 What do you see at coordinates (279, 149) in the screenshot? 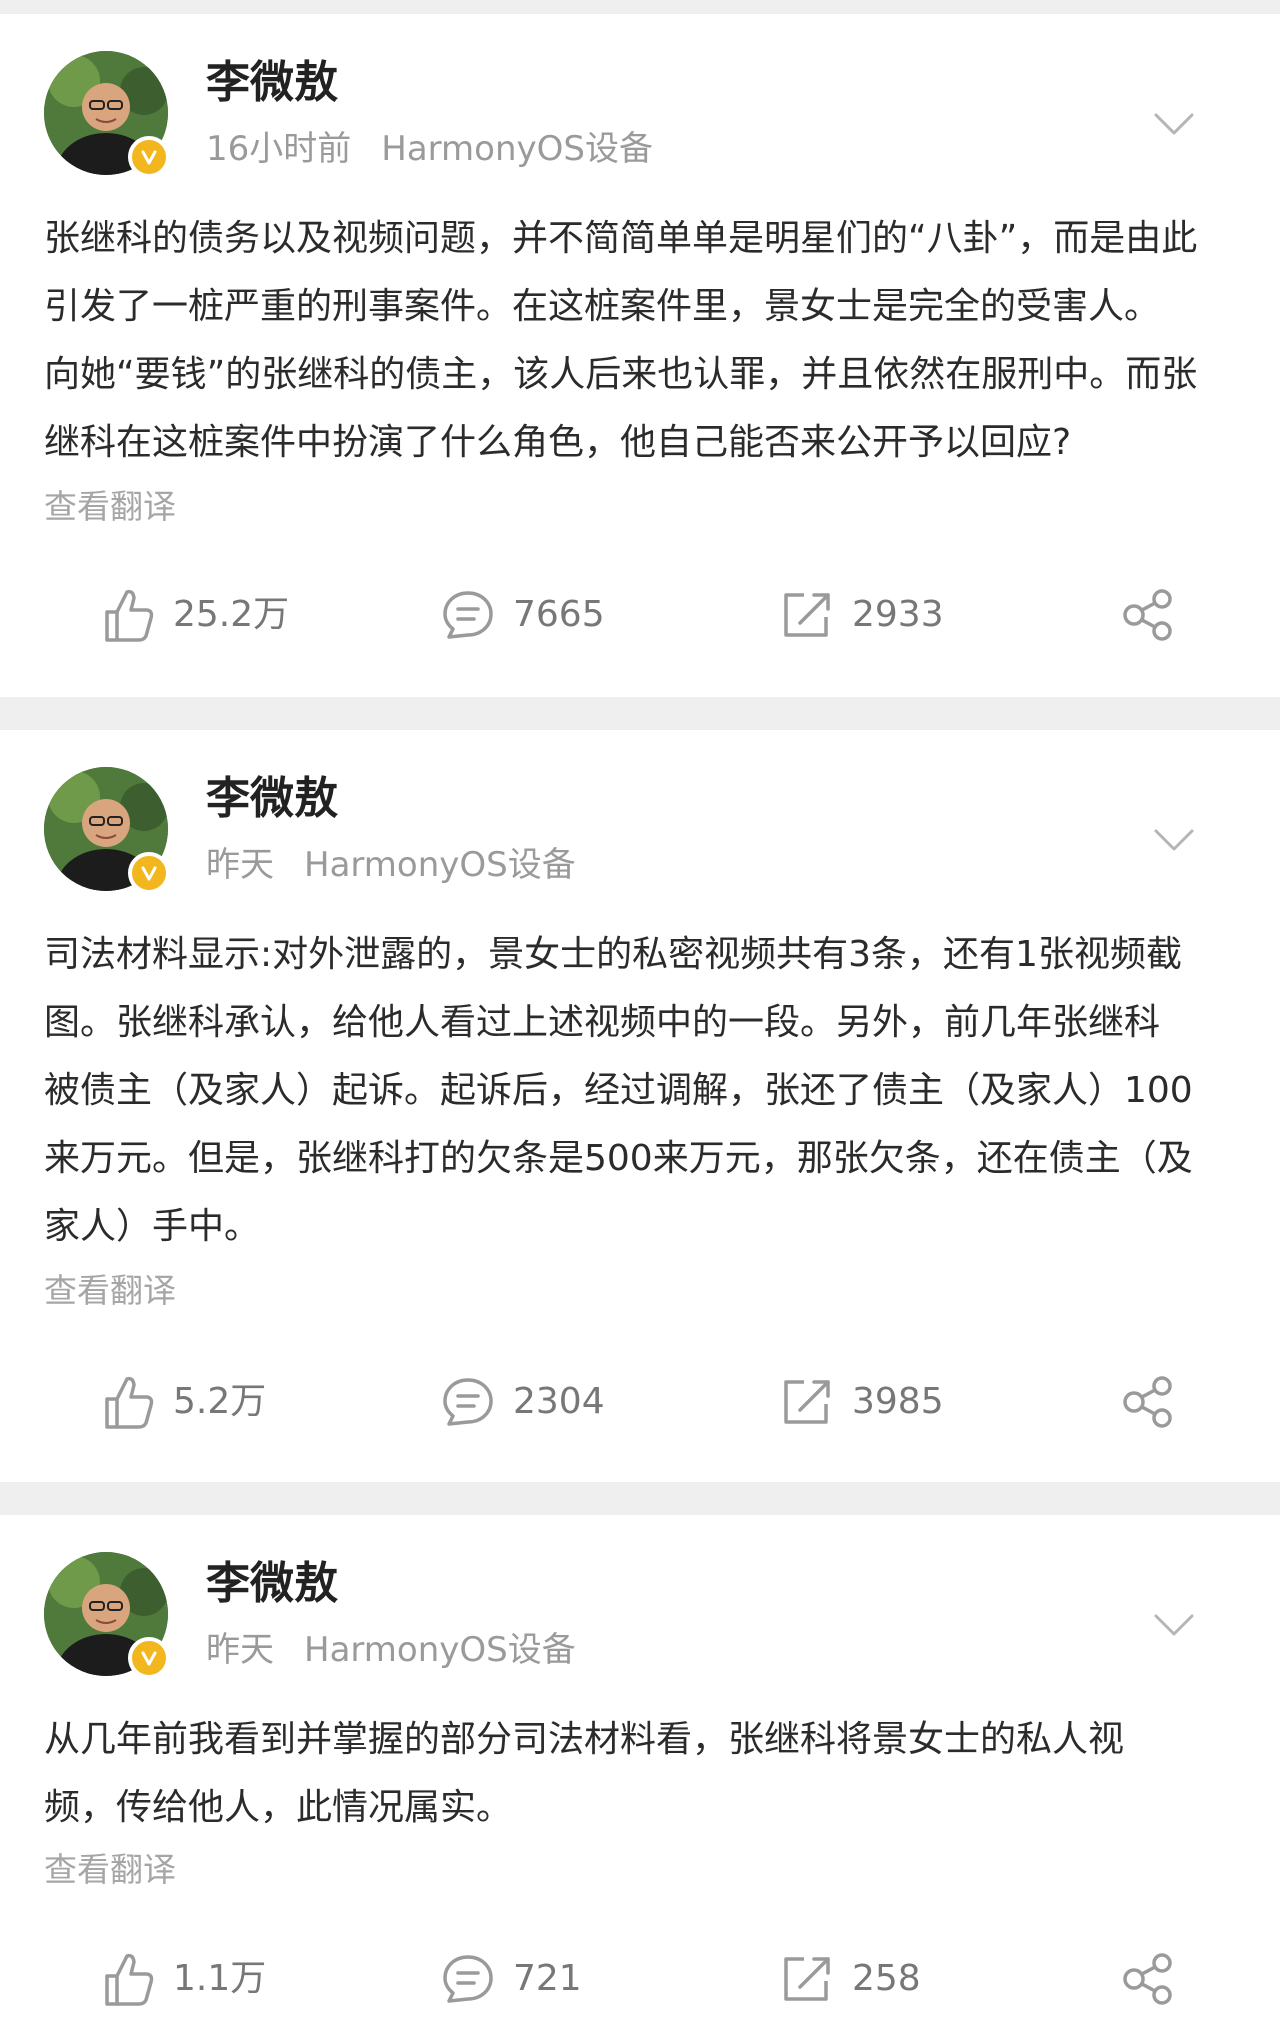
I see `post-time: 16小时前` at bounding box center [279, 149].